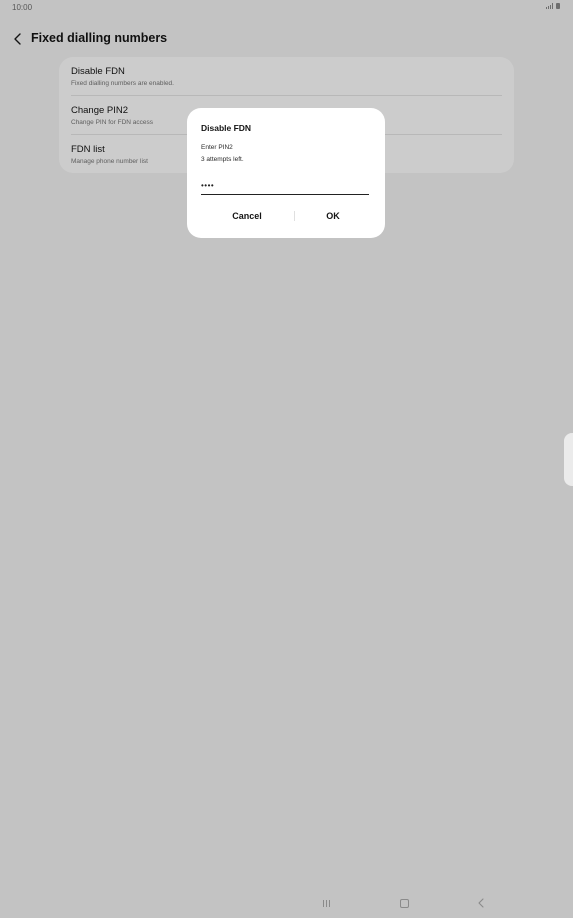 The height and width of the screenshot is (918, 573). What do you see at coordinates (404, 903) in the screenshot?
I see `home-icon` at bounding box center [404, 903].